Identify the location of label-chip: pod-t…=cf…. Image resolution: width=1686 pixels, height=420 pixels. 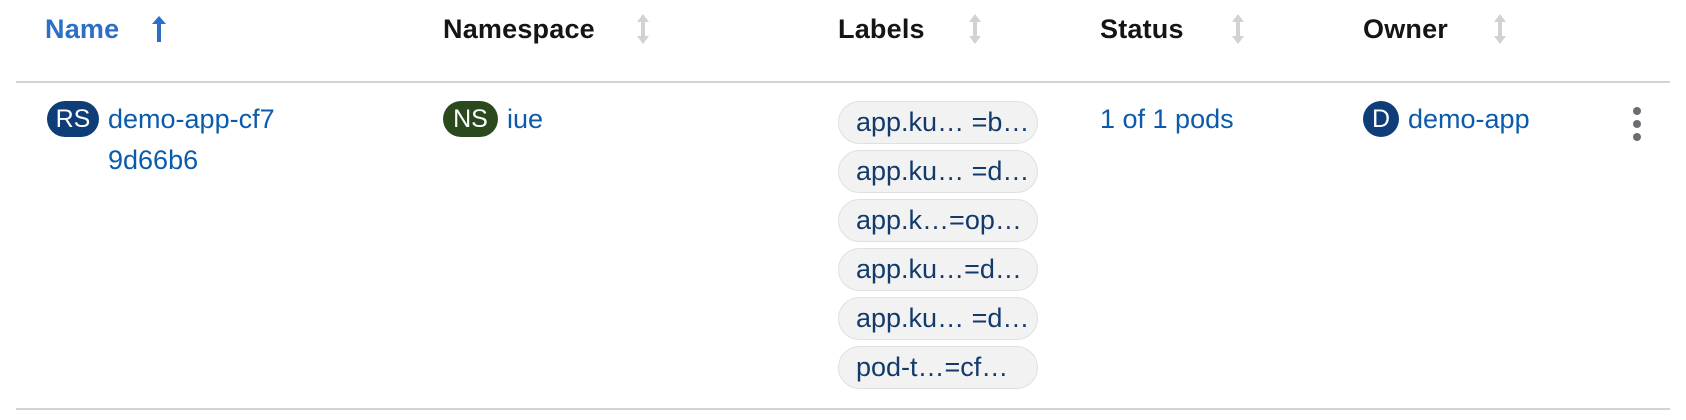
(938, 367).